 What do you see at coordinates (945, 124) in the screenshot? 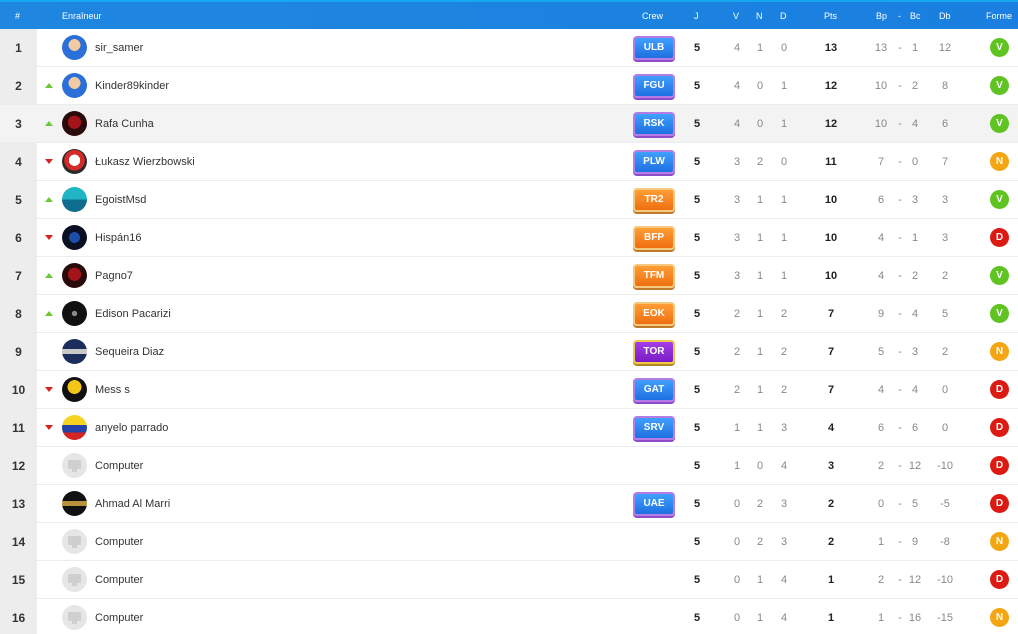
I see `goal-diff-value: 6` at bounding box center [945, 124].